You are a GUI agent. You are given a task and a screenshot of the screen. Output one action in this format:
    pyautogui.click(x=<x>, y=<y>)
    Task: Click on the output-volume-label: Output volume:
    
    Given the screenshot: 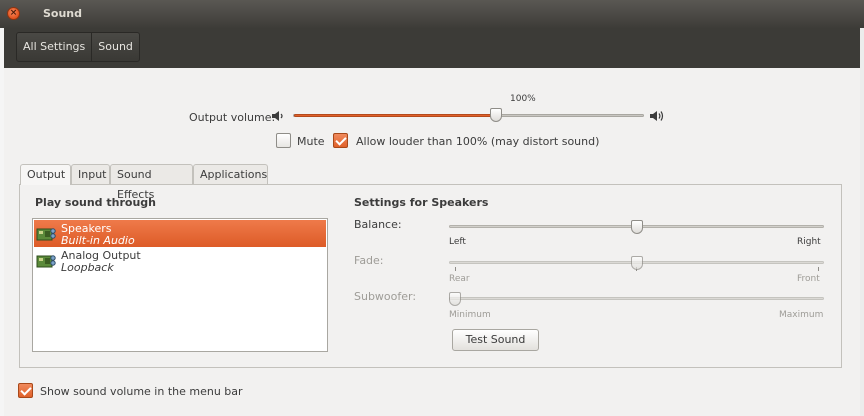 What is the action you would take?
    pyautogui.click(x=232, y=117)
    